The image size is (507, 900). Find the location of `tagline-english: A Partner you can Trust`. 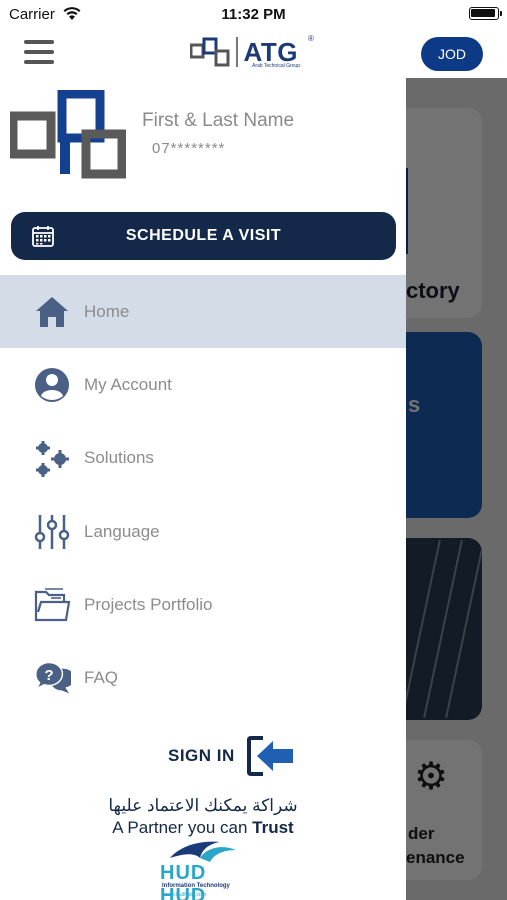

tagline-english: A Partner you can Trust is located at coordinates (203, 828).